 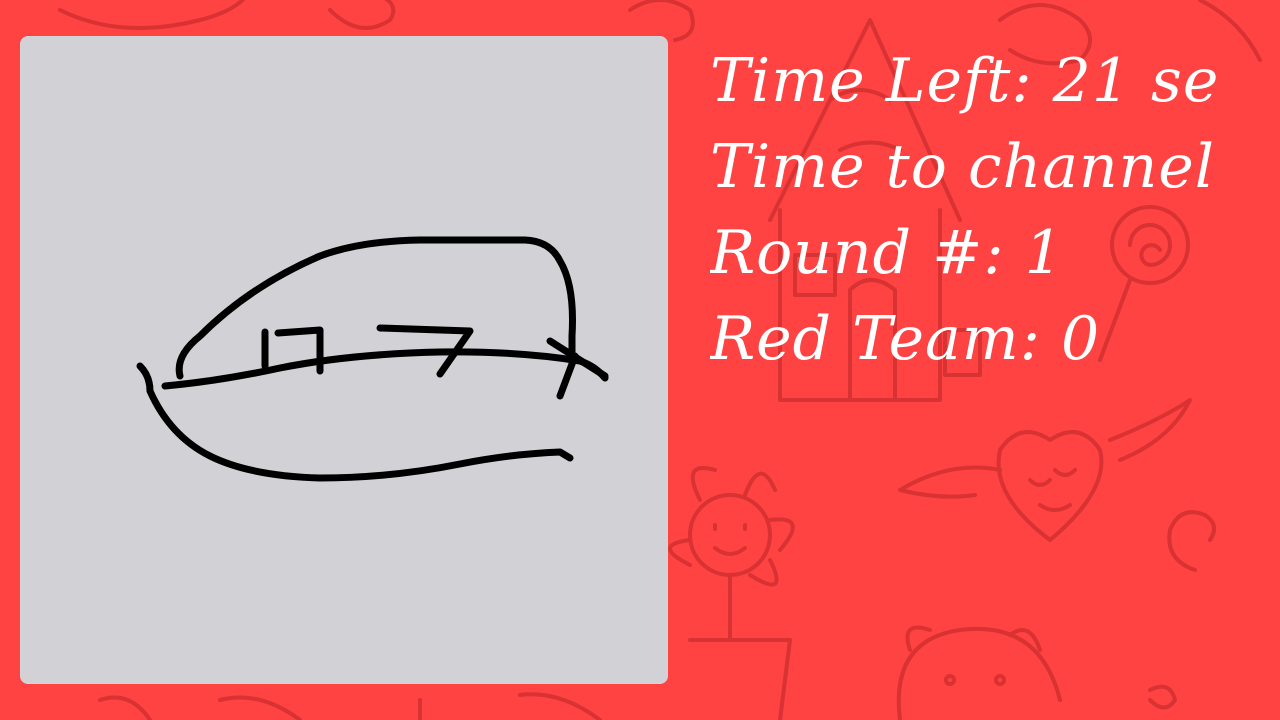 I want to click on candy-doodle, so click(x=227, y=15).